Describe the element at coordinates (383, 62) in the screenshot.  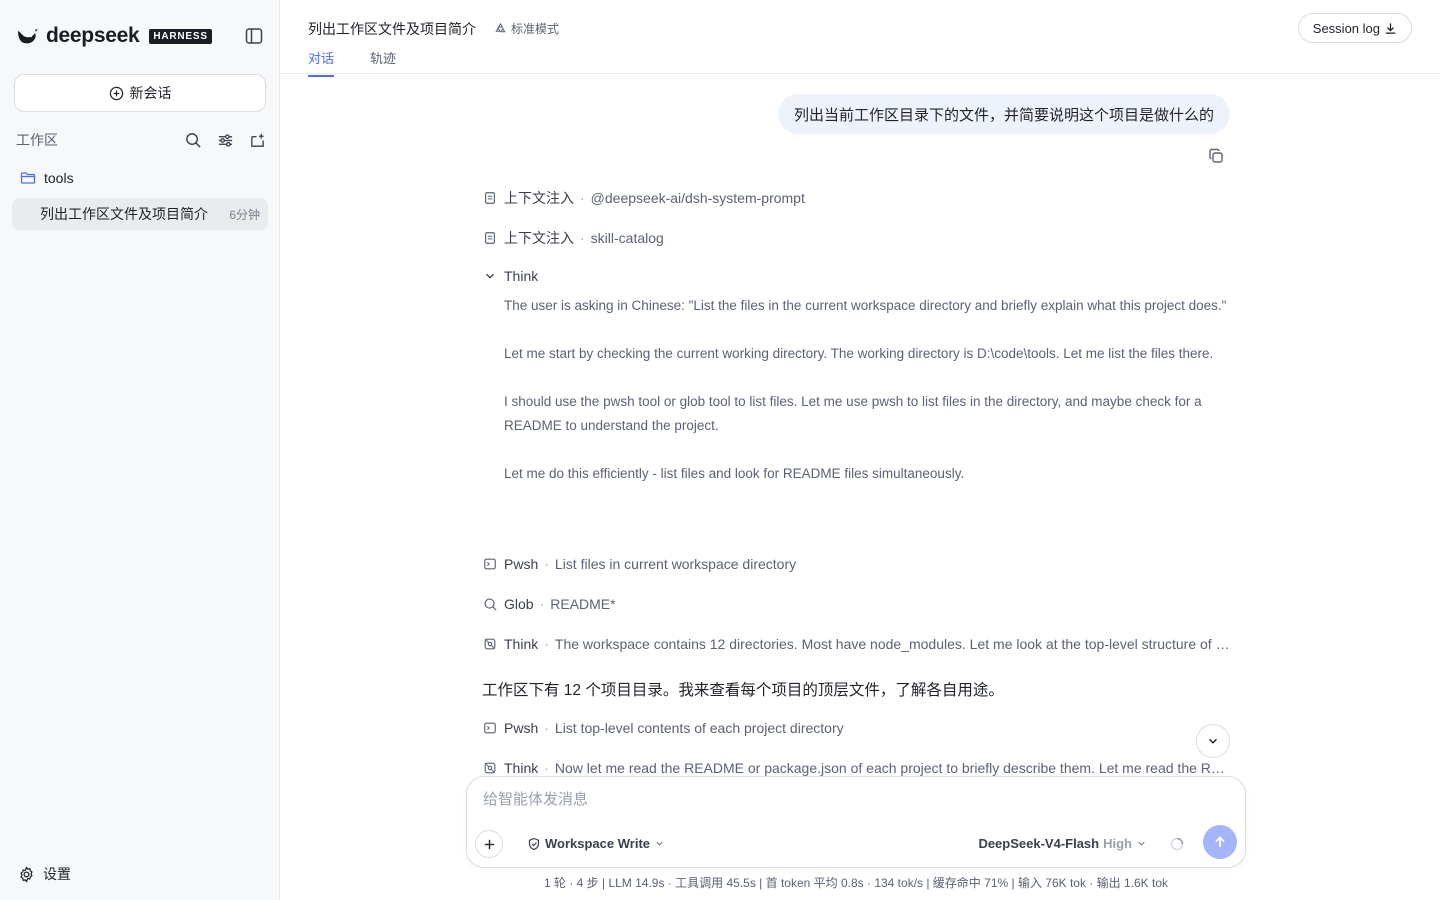
I see `tab-trace: 轨迹` at that location.